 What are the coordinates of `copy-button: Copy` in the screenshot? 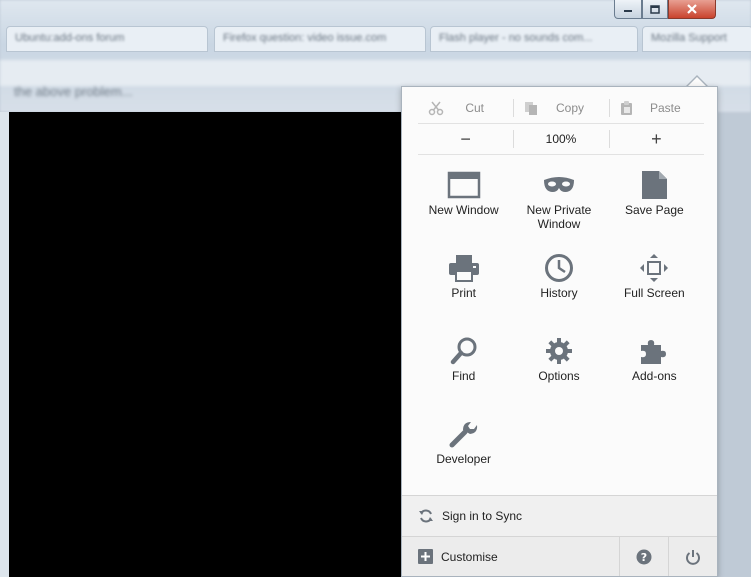 It's located at (560, 108).